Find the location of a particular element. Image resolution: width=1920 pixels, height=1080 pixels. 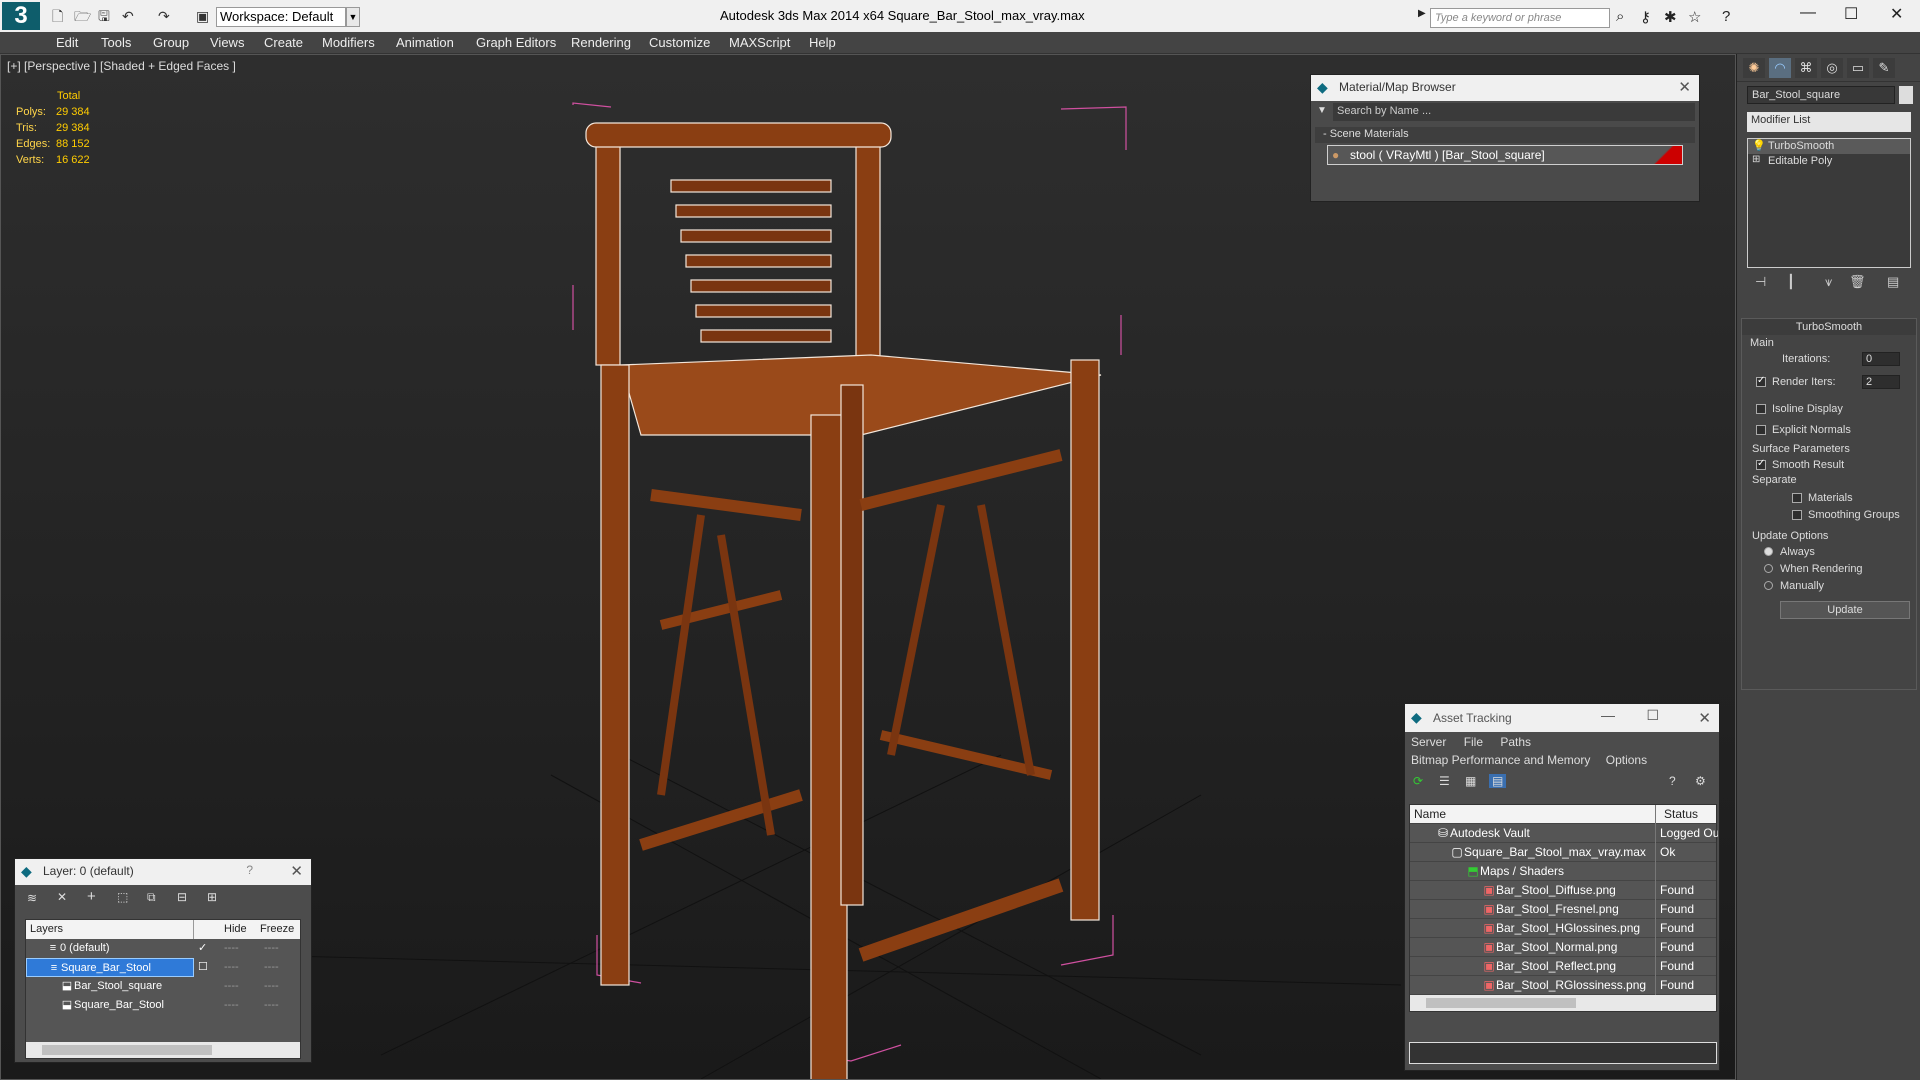

remove-modifier-icon: 🗑 is located at coordinates (1857, 282).